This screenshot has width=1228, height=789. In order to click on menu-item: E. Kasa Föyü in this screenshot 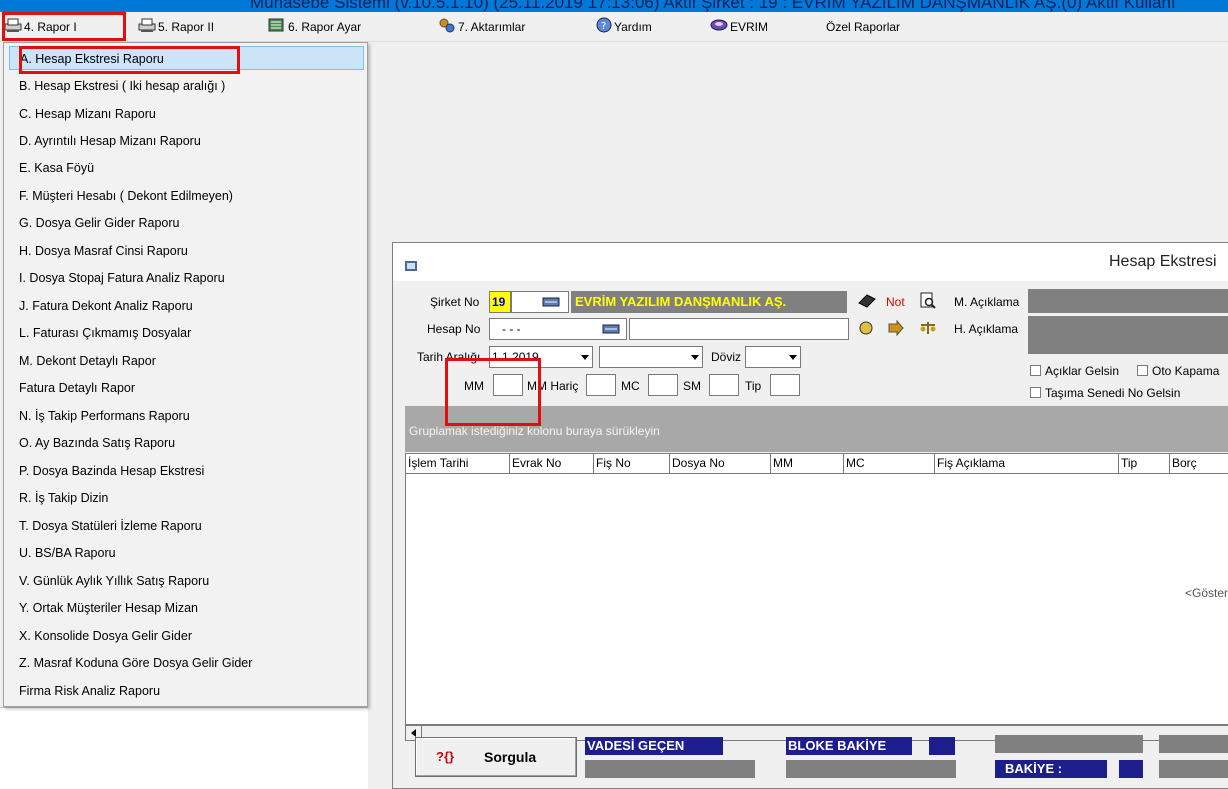, I will do `click(186, 168)`.